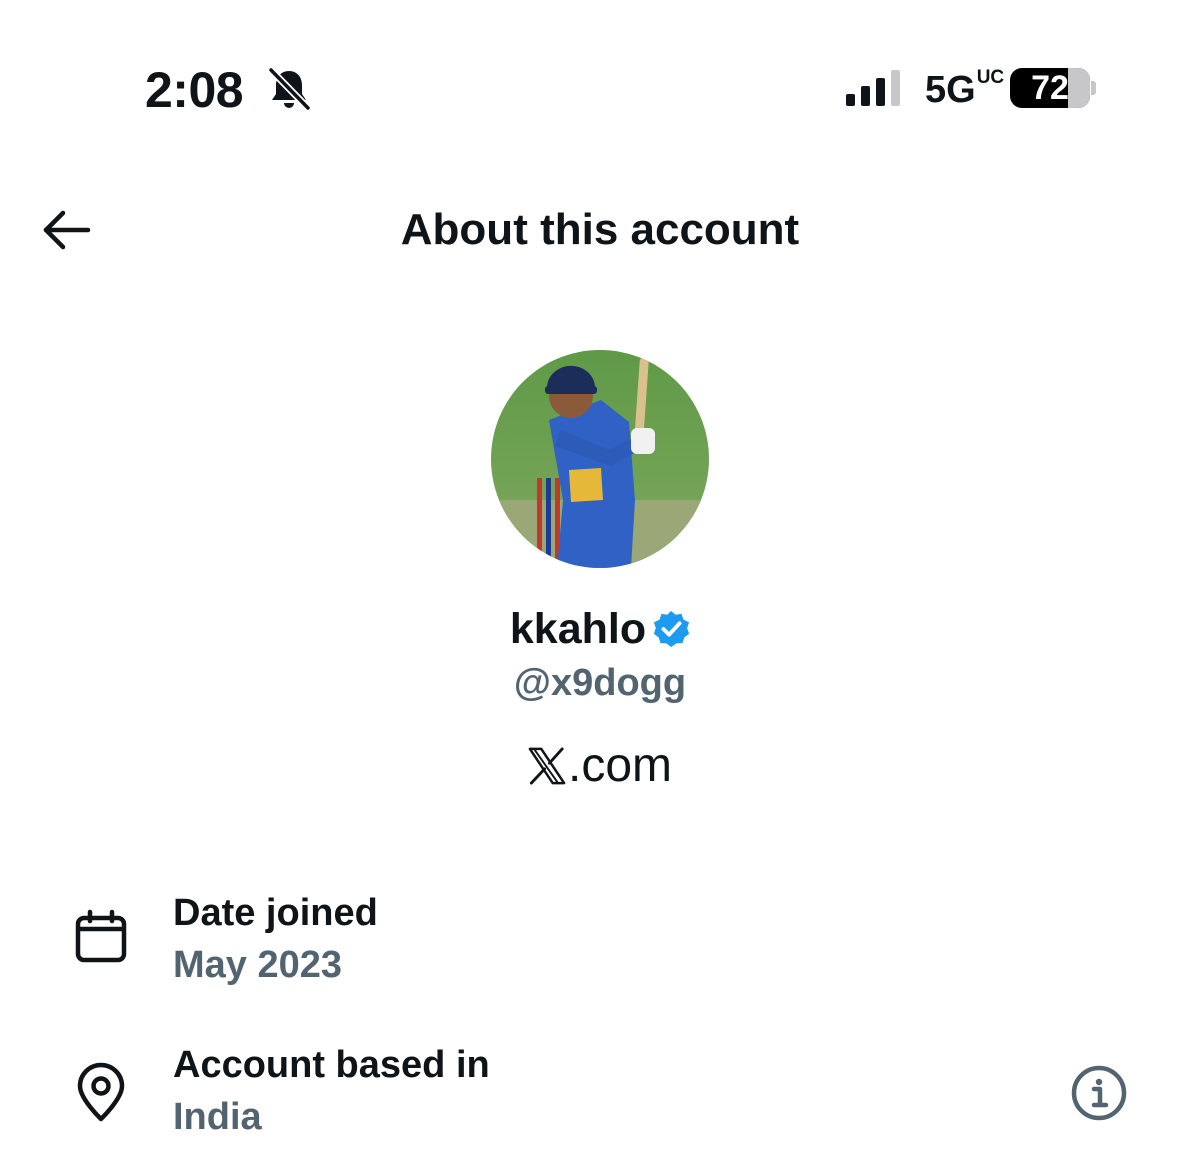 The height and width of the screenshot is (1173, 1200). What do you see at coordinates (275, 913) in the screenshot?
I see `date-joined-label: Date joined` at bounding box center [275, 913].